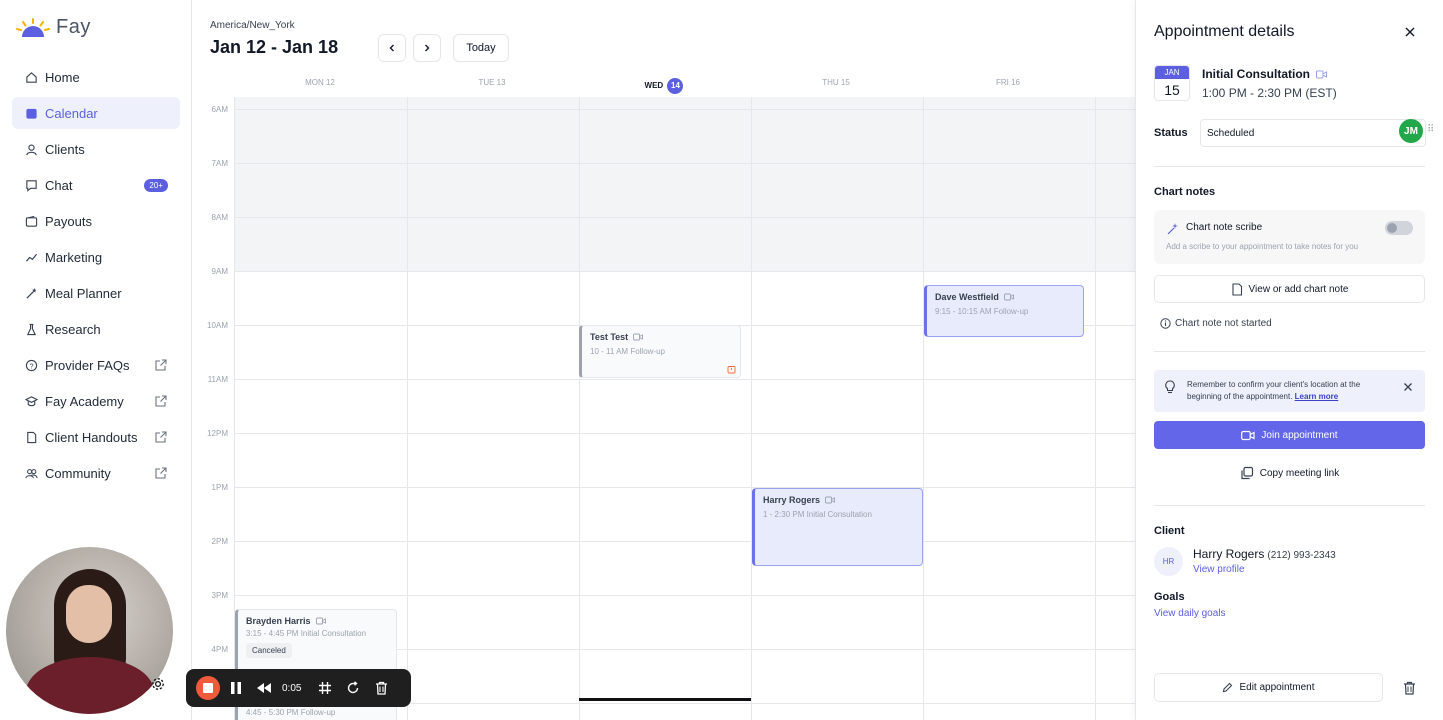  What do you see at coordinates (1409, 688) in the screenshot?
I see `delete-appointment-button` at bounding box center [1409, 688].